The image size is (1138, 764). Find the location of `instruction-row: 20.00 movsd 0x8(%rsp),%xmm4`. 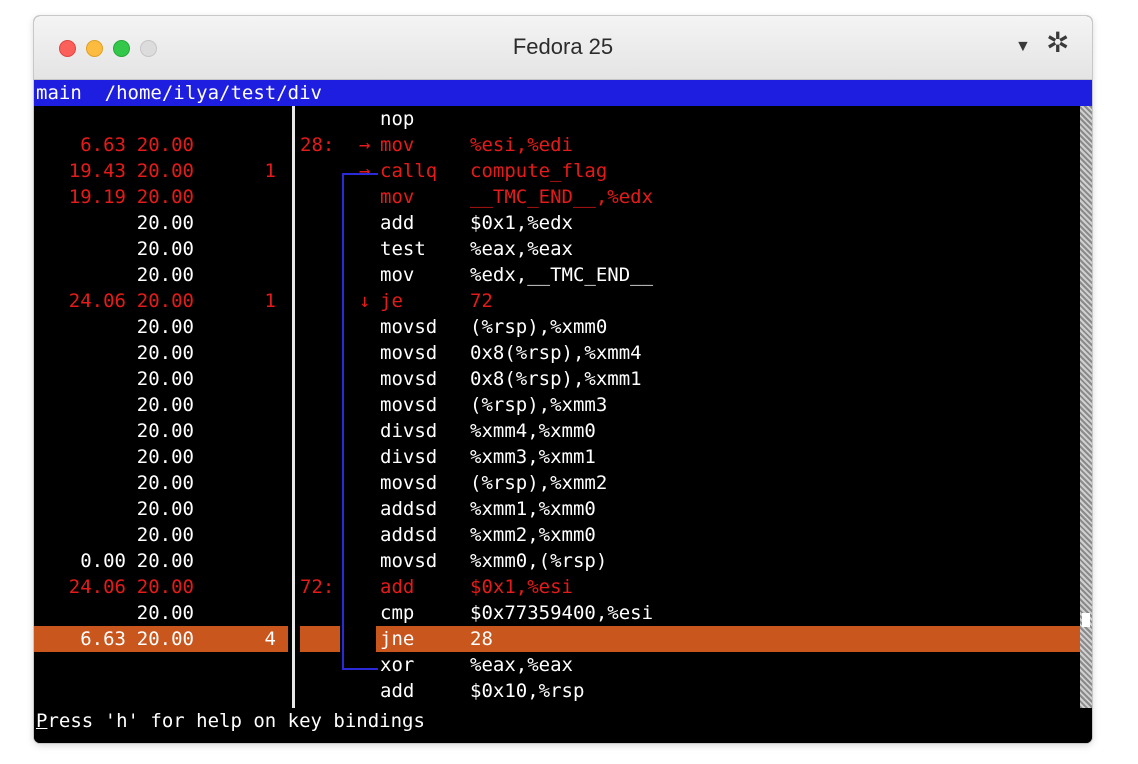

instruction-row: 20.00 movsd 0x8(%rsp),%xmm4 is located at coordinates (557, 353).